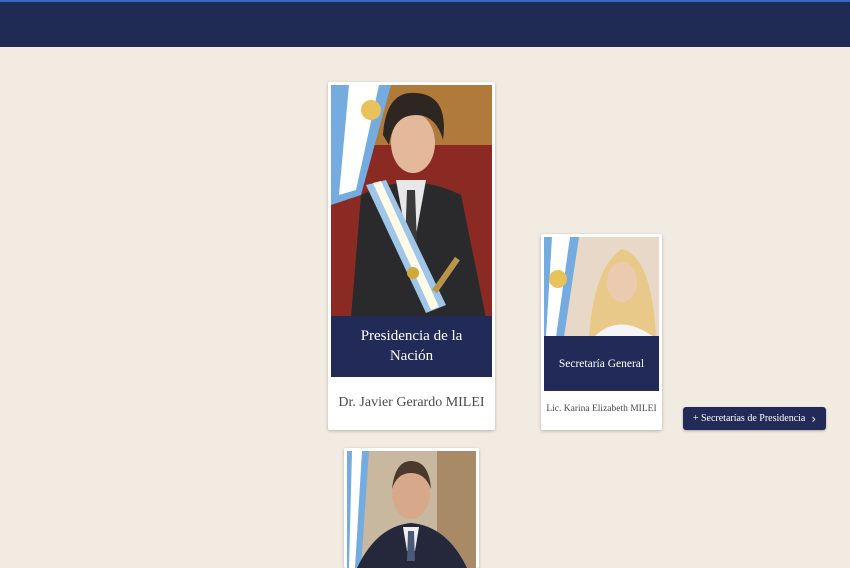  What do you see at coordinates (411, 346) in the screenshot?
I see `presidencia-title: Presidencia de la Nación` at bounding box center [411, 346].